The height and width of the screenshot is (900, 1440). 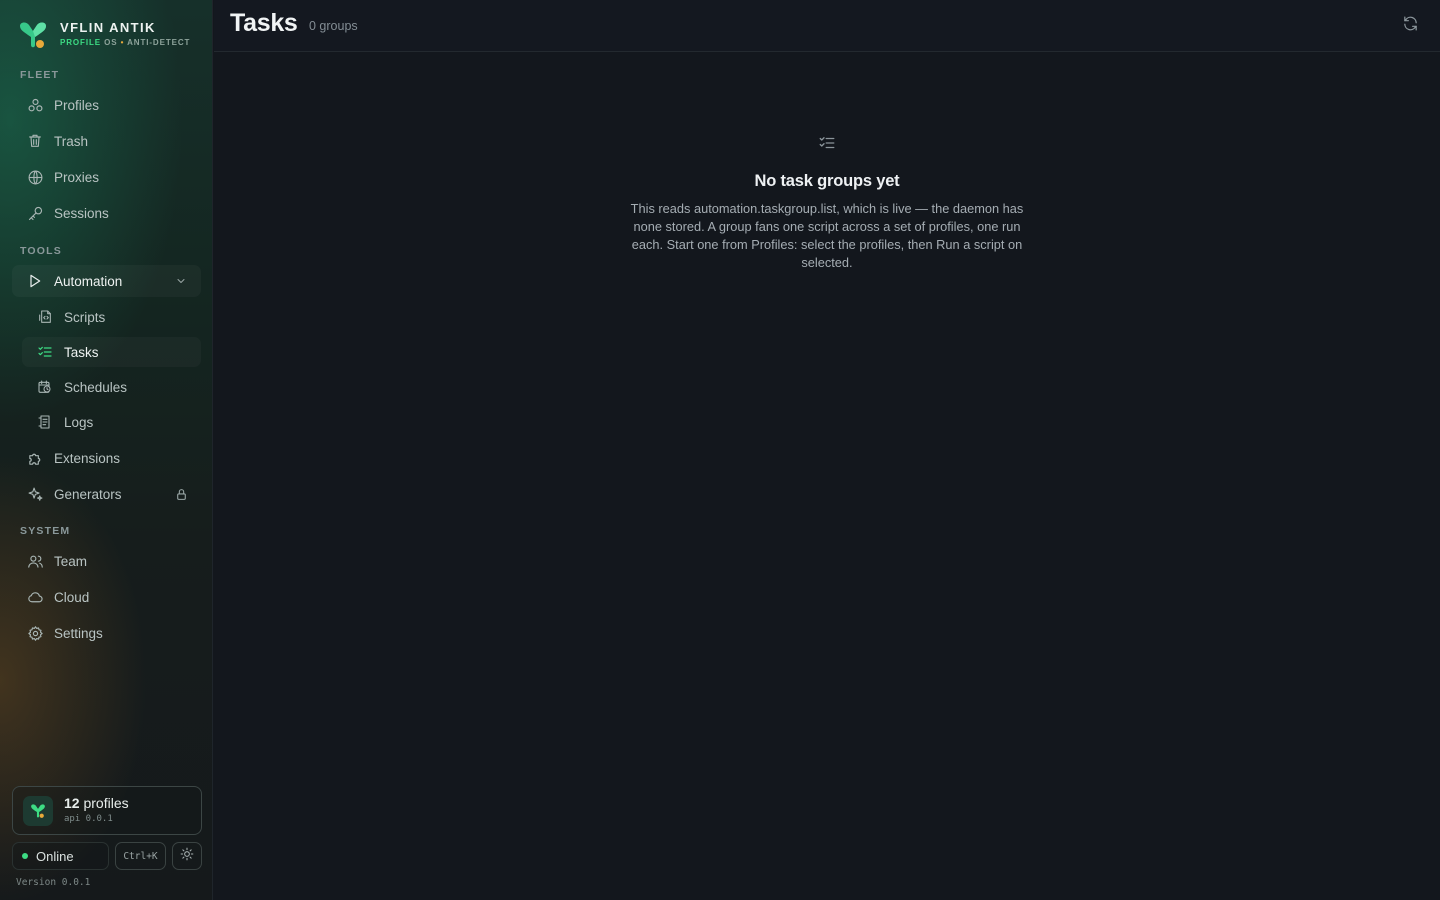 I want to click on status-badge: Online, so click(x=60, y=856).